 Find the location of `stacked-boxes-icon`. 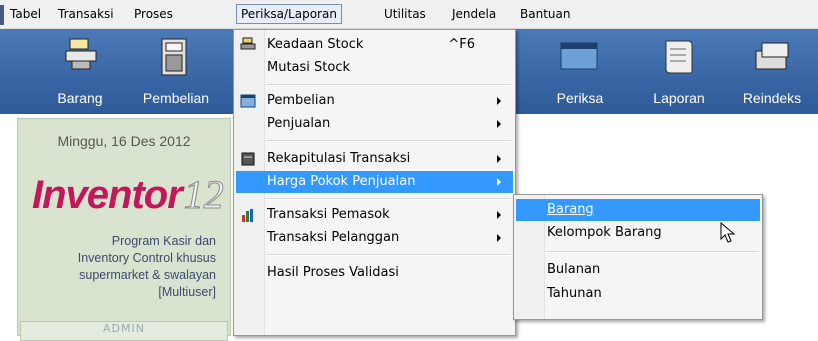

stacked-boxes-icon is located at coordinates (772, 56).